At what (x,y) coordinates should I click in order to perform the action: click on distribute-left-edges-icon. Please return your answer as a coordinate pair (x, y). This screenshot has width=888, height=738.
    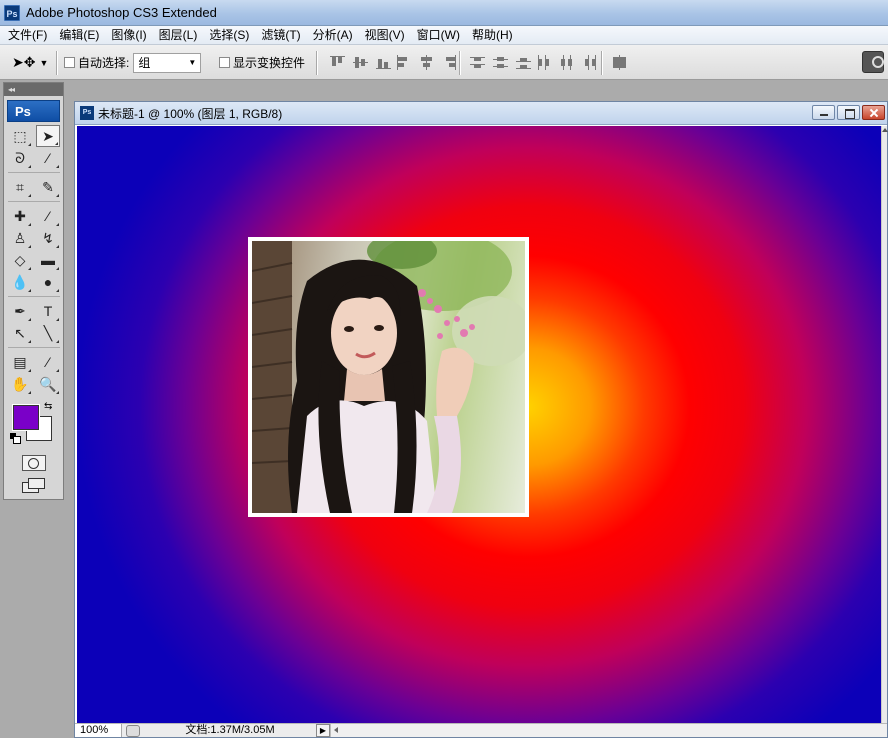
    Looking at the image, I should click on (543, 62).